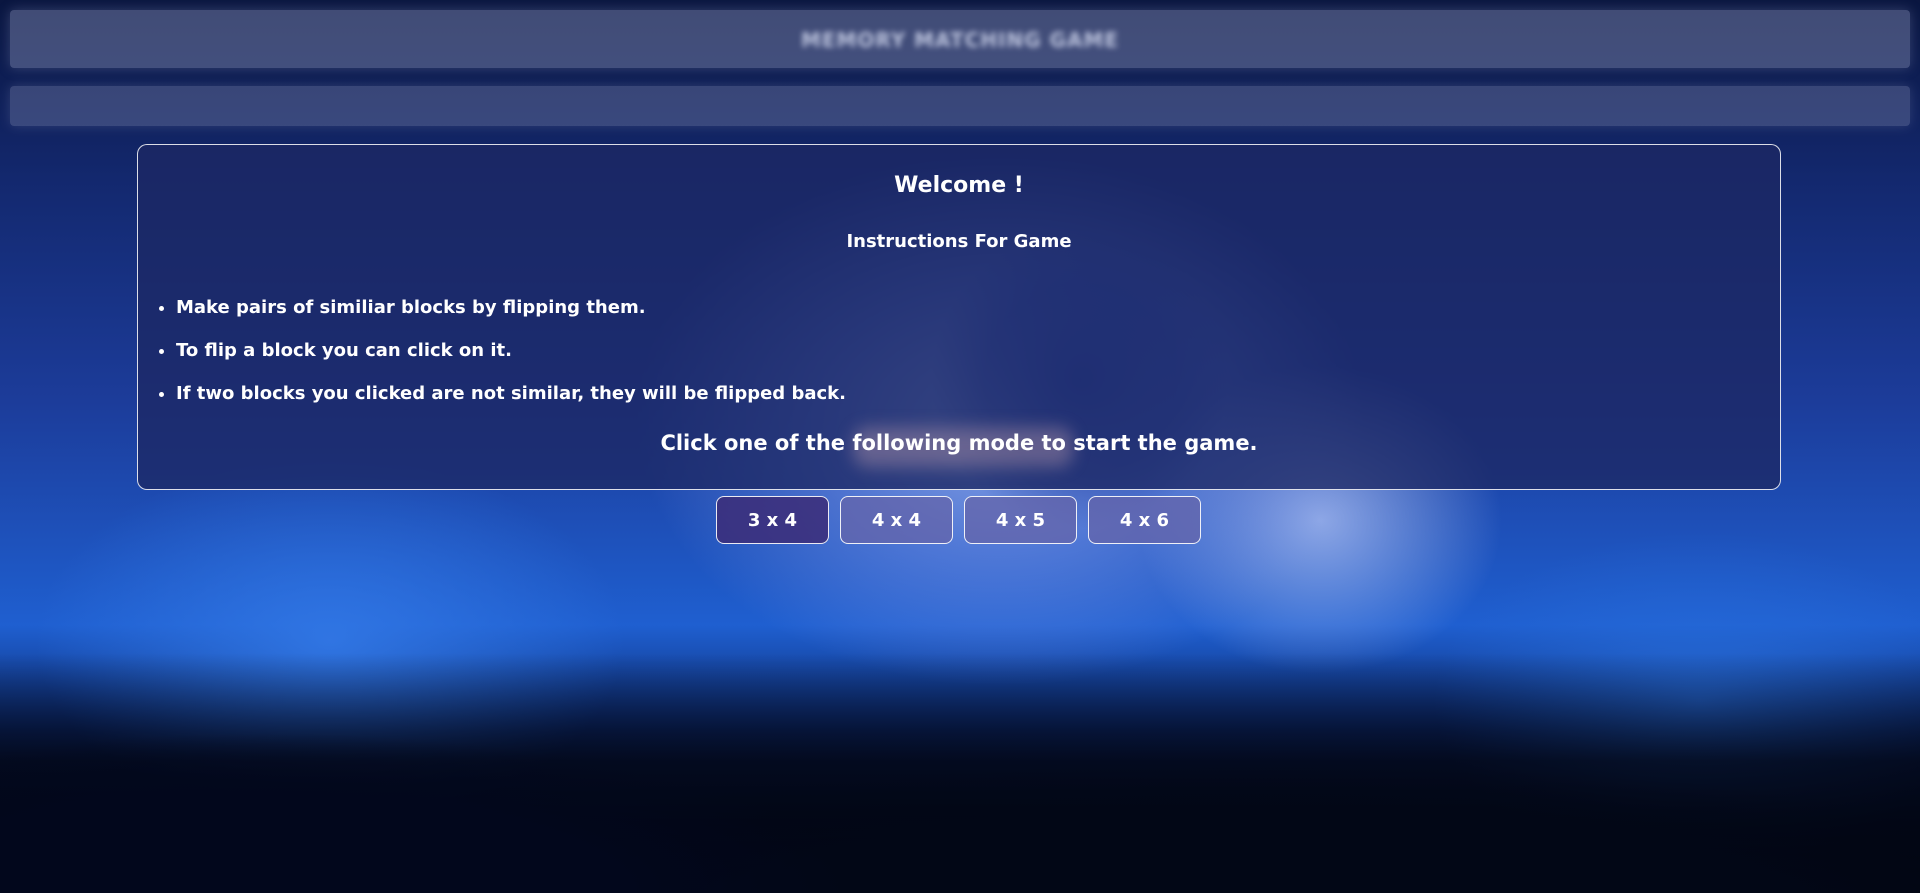 This screenshot has width=1920, height=893. I want to click on mode-button-4x6: 4 x 6, so click(1144, 520).